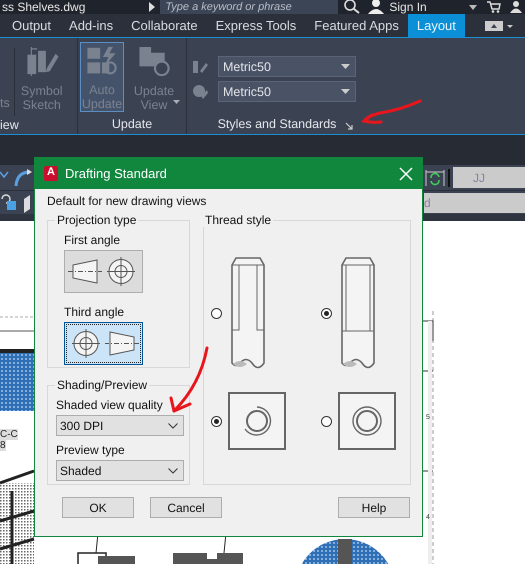  I want to click on dimension-style-icon, so click(200, 66).